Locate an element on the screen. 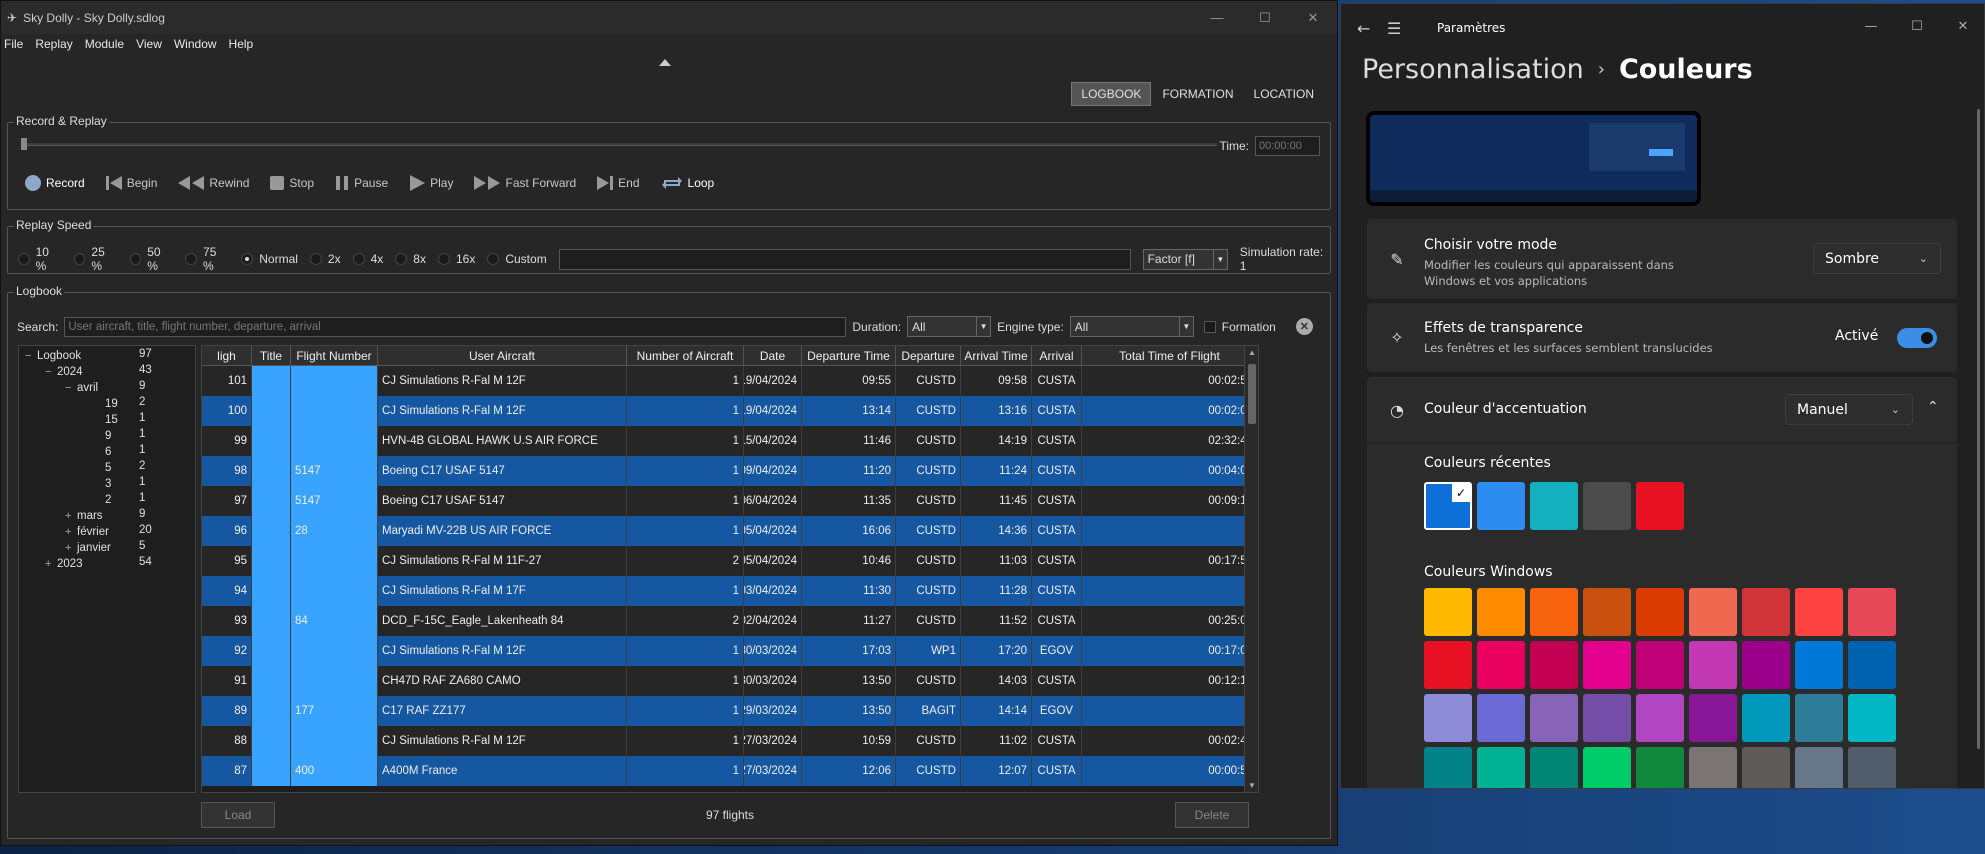 The image size is (1985, 854). vertical-scrollbar: ▲ ▼ is located at coordinates (1251, 569).